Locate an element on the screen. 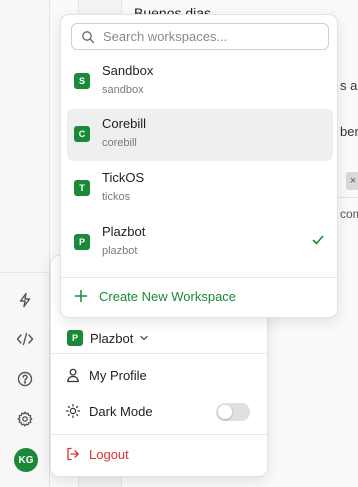  avatar: KG is located at coordinates (26, 460).